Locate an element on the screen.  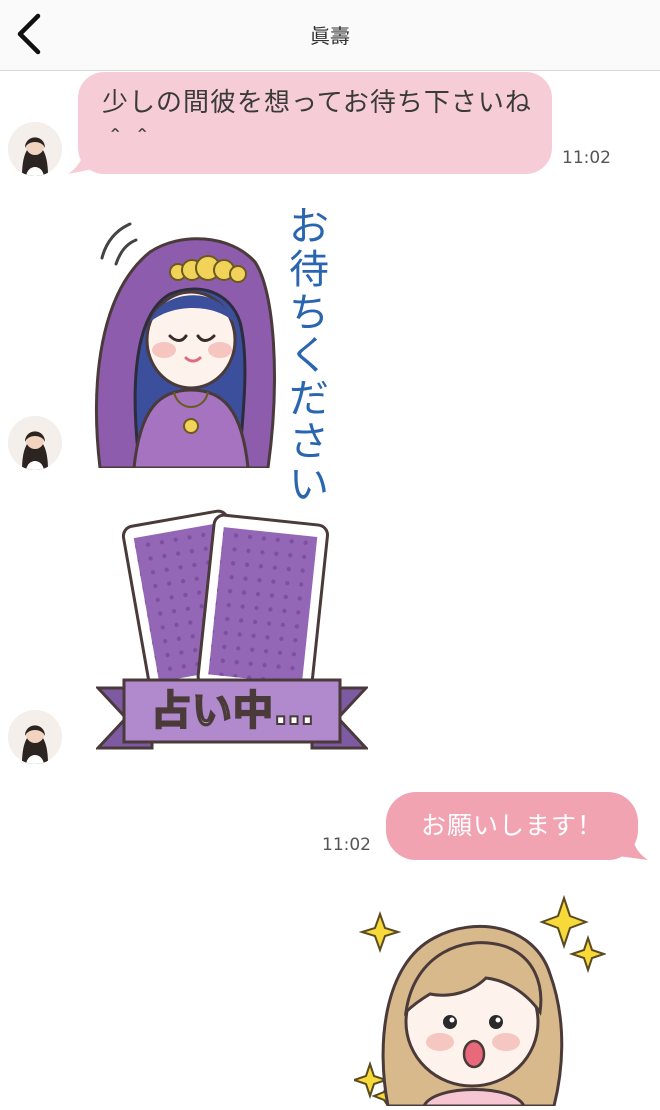
incoming-timestamp: 11:02 is located at coordinates (586, 158).